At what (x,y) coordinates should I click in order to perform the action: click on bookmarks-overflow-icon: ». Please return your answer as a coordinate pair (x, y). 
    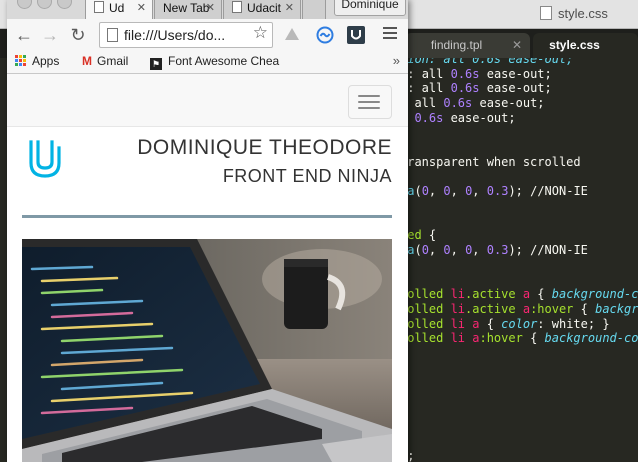
    Looking at the image, I should click on (396, 60).